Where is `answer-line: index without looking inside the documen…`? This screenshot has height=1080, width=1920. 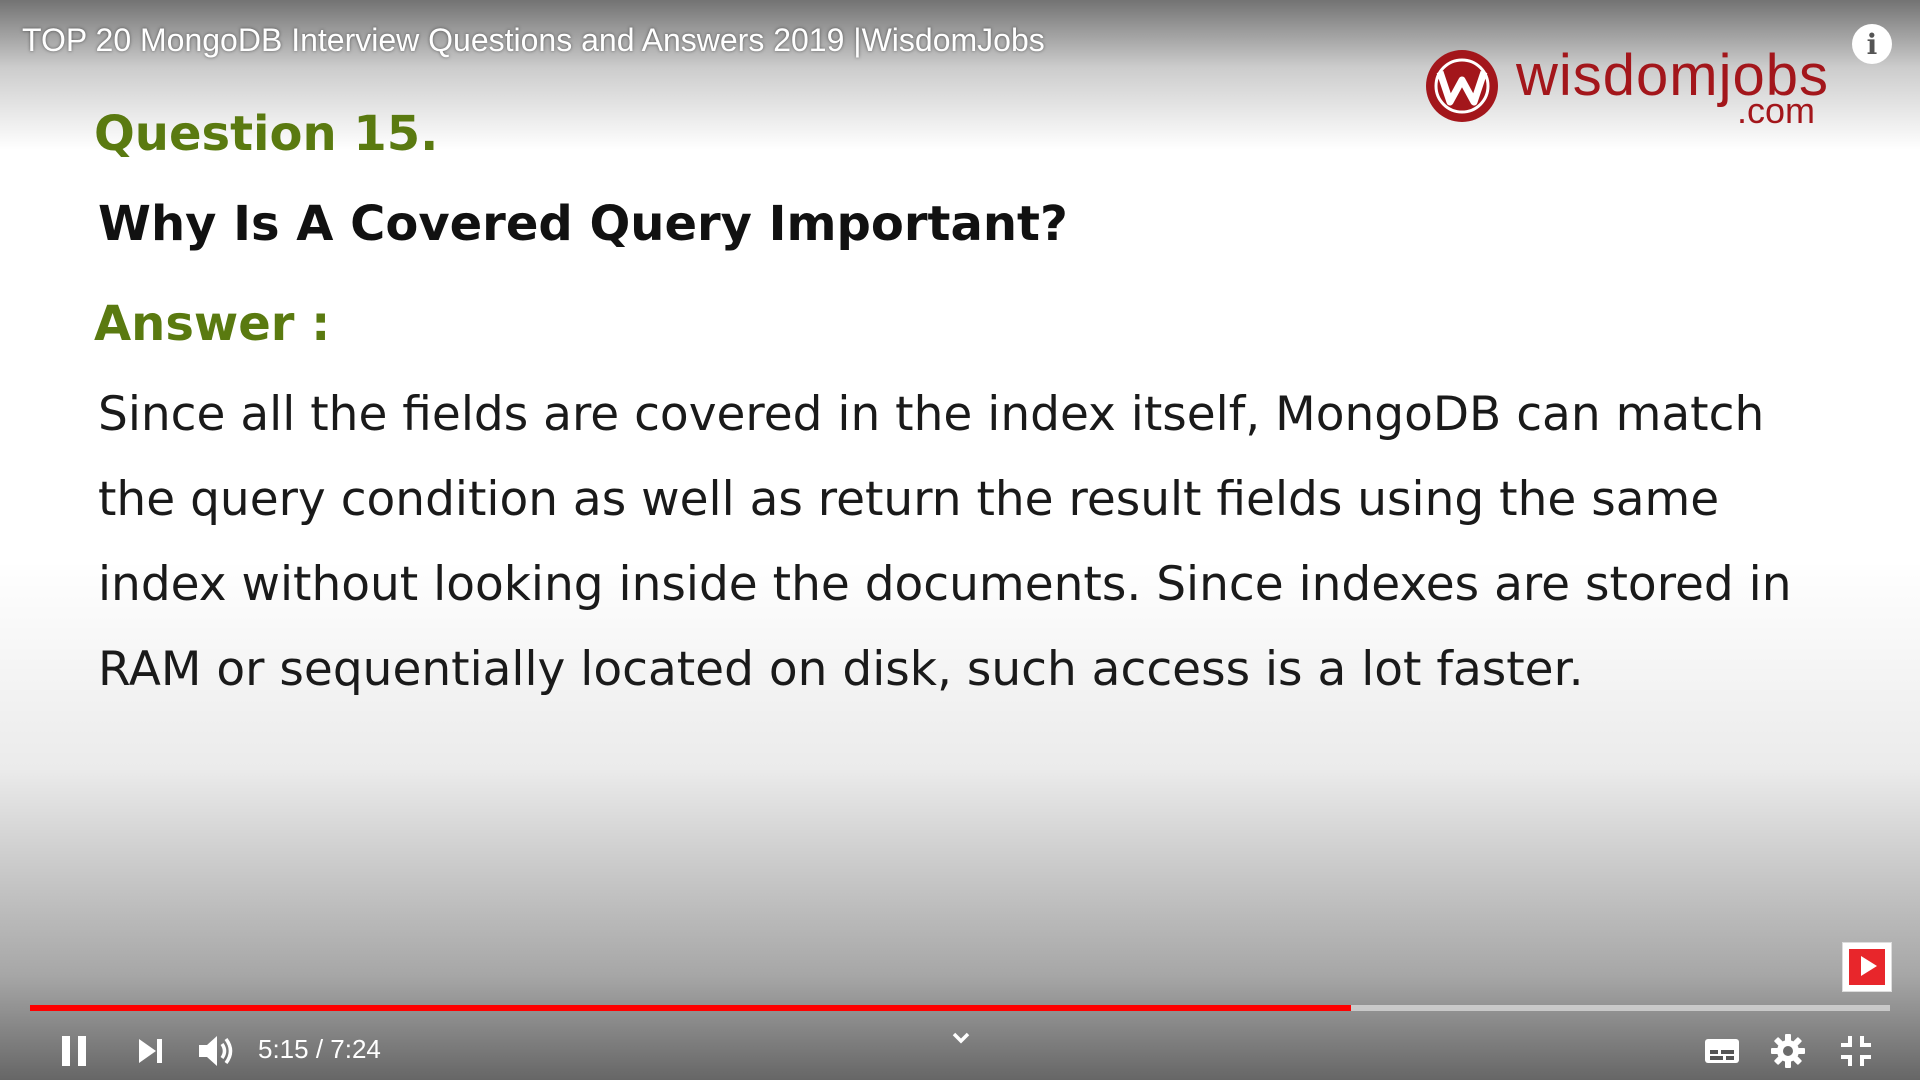
answer-line: index without looking inside the documen… is located at coordinates (945, 584).